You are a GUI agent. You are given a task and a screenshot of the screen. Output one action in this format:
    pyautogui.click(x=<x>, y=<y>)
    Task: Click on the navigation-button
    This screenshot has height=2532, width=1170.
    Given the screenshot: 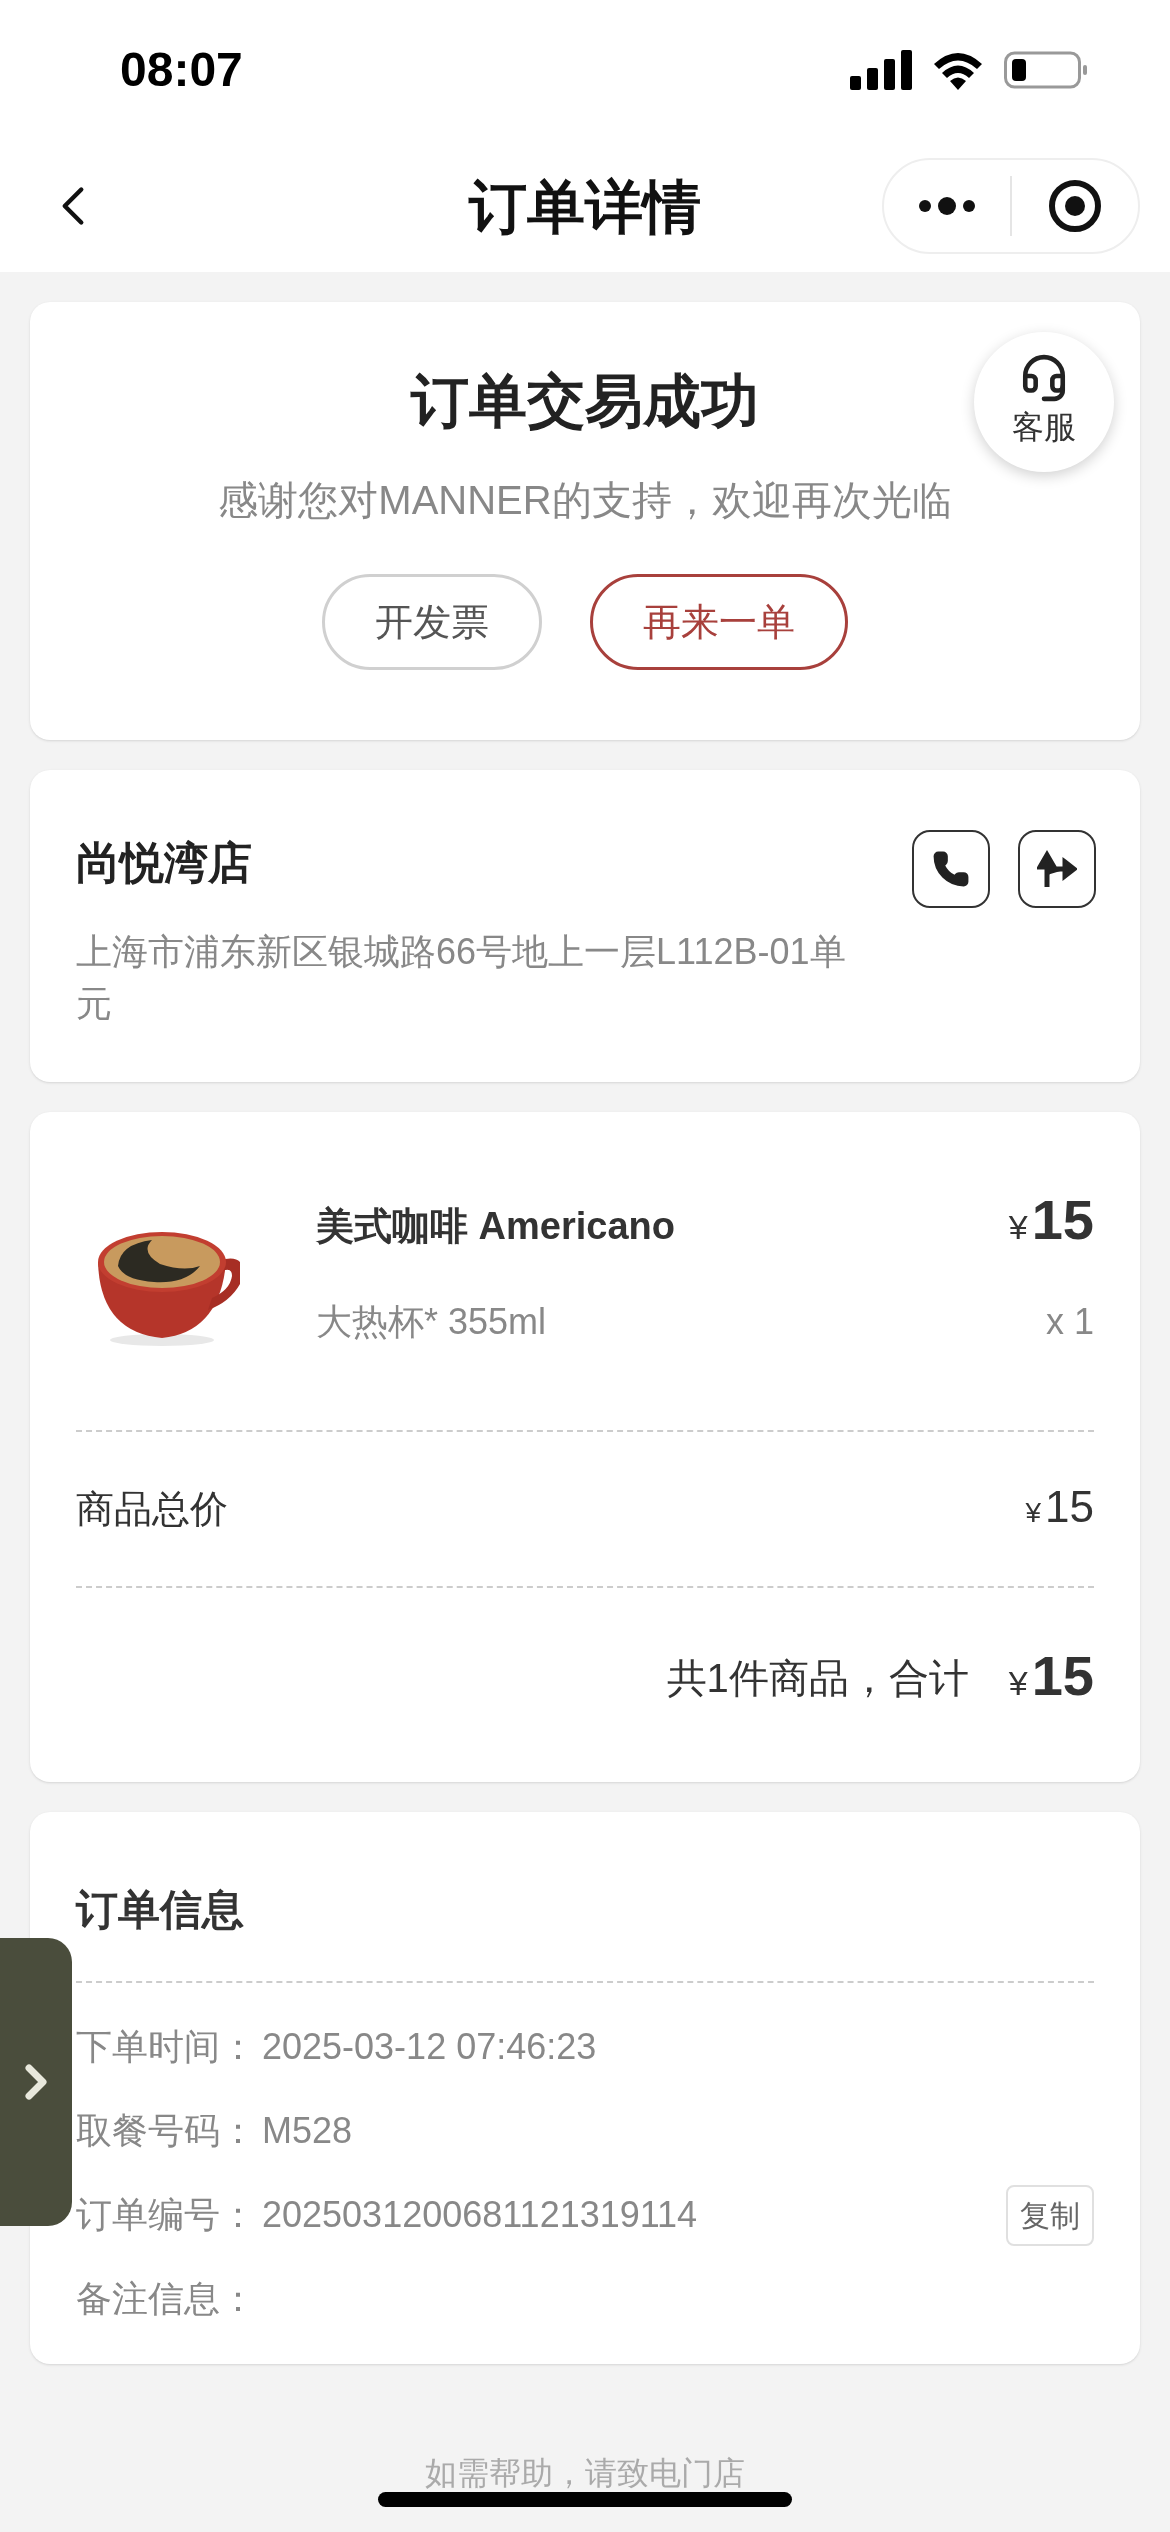 What is the action you would take?
    pyautogui.click(x=1057, y=869)
    